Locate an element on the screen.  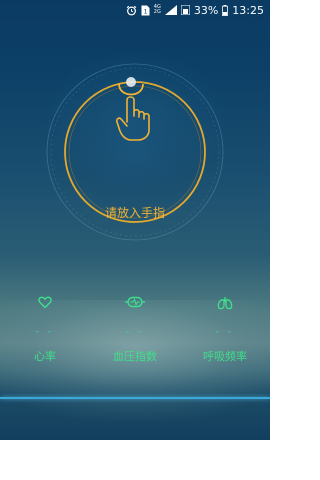
network-type-indicator: 4G 2G is located at coordinates (157, 10).